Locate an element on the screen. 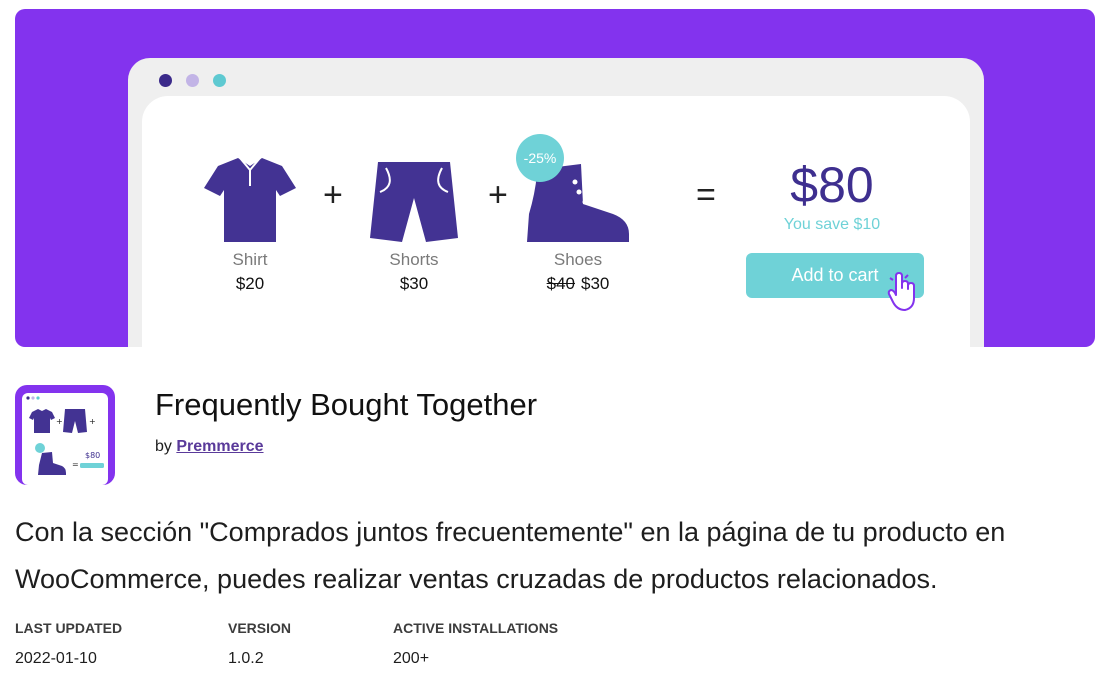 The image size is (1119, 691). bundle-thumbnail-icon: + + = $80 is located at coordinates (65, 435).